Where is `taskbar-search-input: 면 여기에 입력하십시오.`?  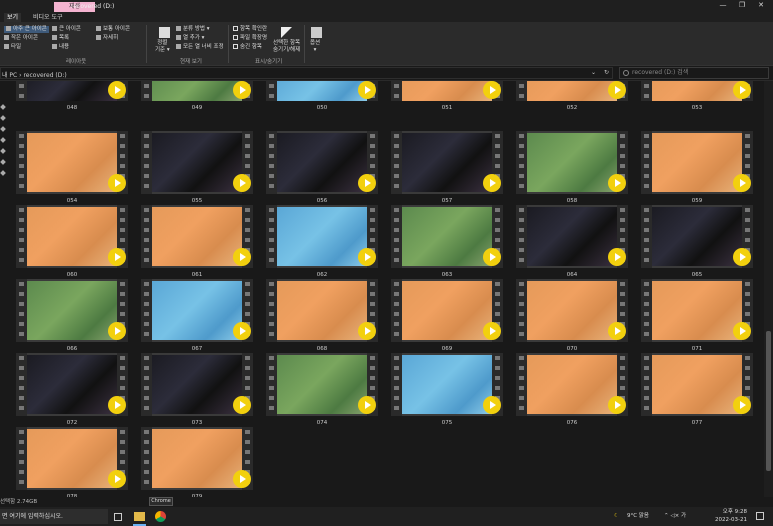 taskbar-search-input: 면 여기에 입력하십시오. is located at coordinates (54, 516).